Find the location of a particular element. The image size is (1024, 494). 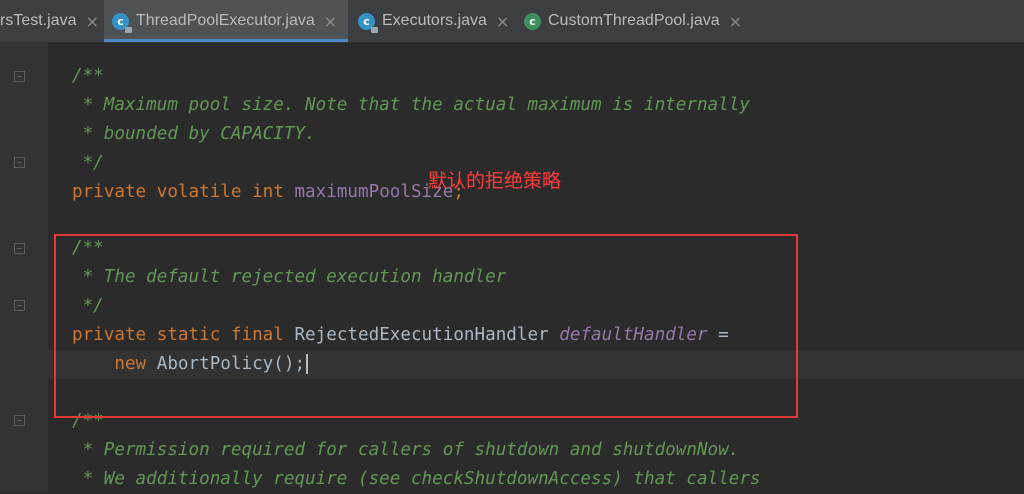

code-line: * bounded by CAPACITY. is located at coordinates (194, 134).